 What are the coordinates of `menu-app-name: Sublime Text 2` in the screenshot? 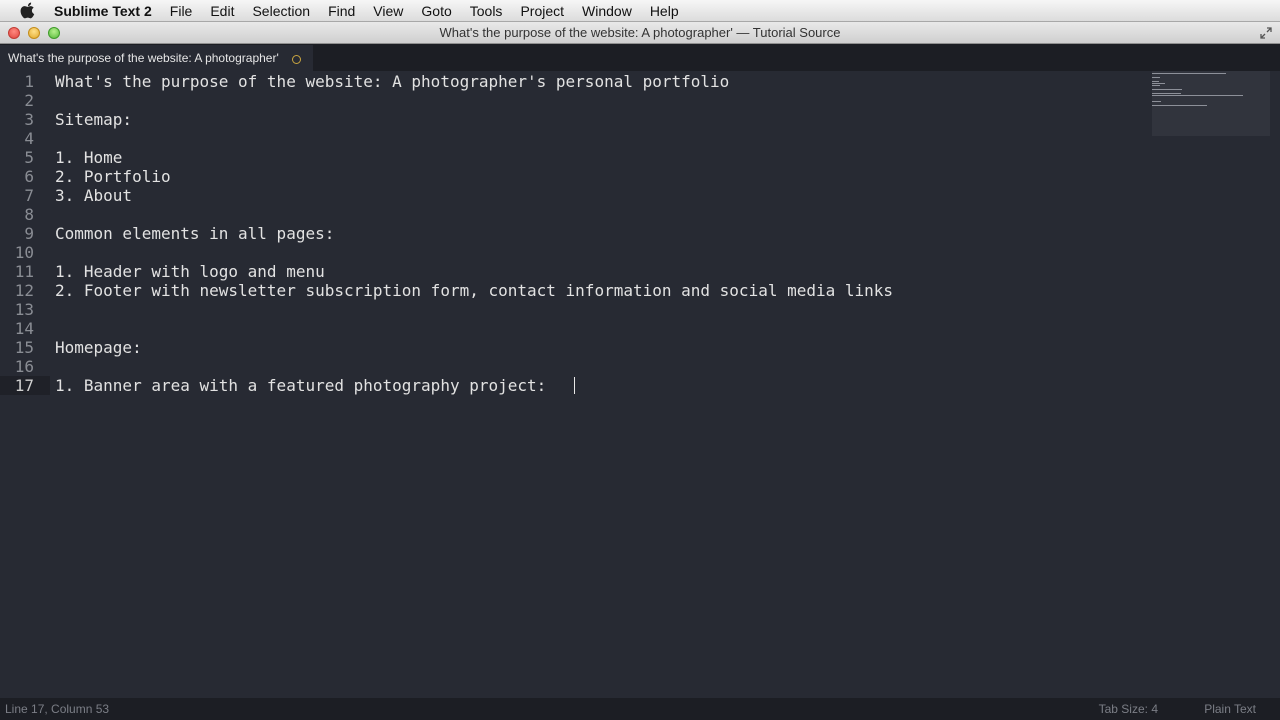 It's located at (104, 11).